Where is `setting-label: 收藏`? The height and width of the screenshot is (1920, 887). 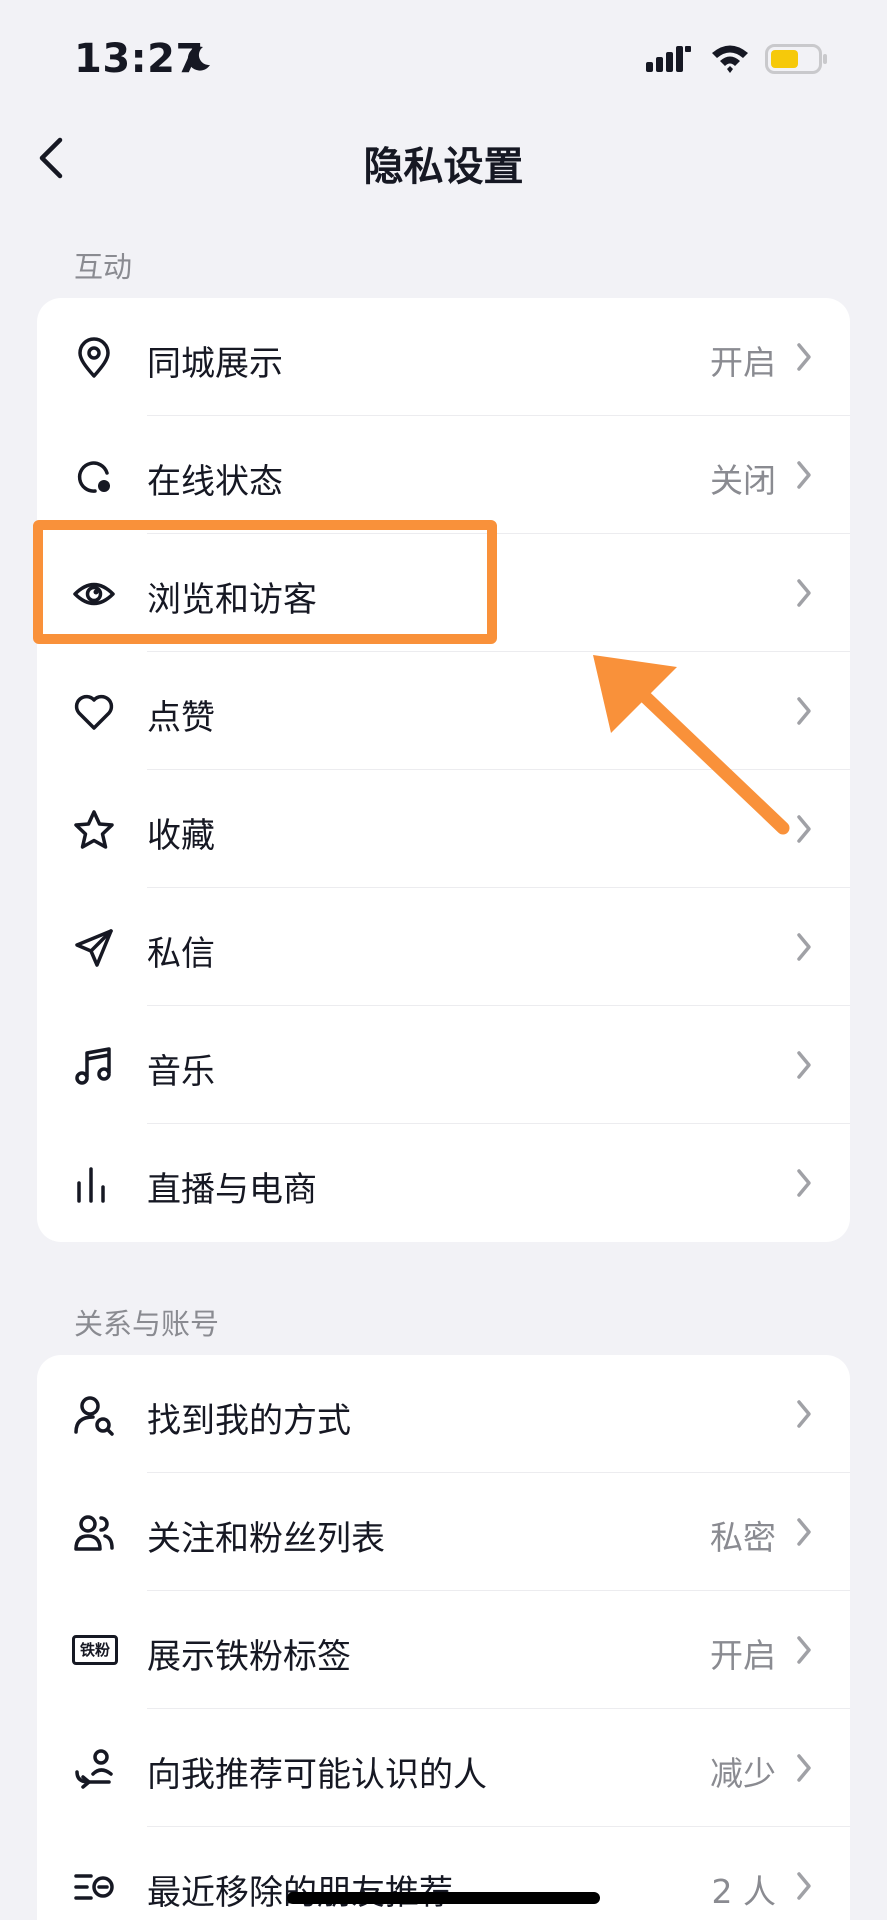 setting-label: 收藏 is located at coordinates (181, 836).